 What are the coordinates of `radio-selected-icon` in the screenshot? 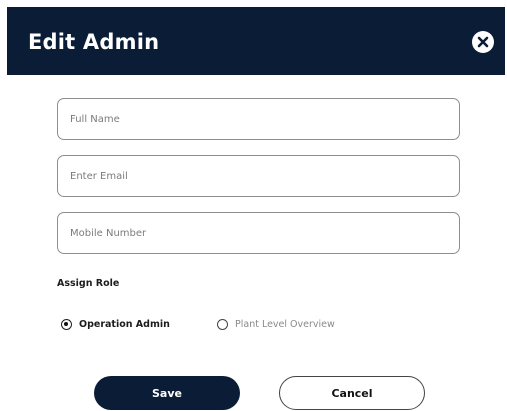 It's located at (66, 324).